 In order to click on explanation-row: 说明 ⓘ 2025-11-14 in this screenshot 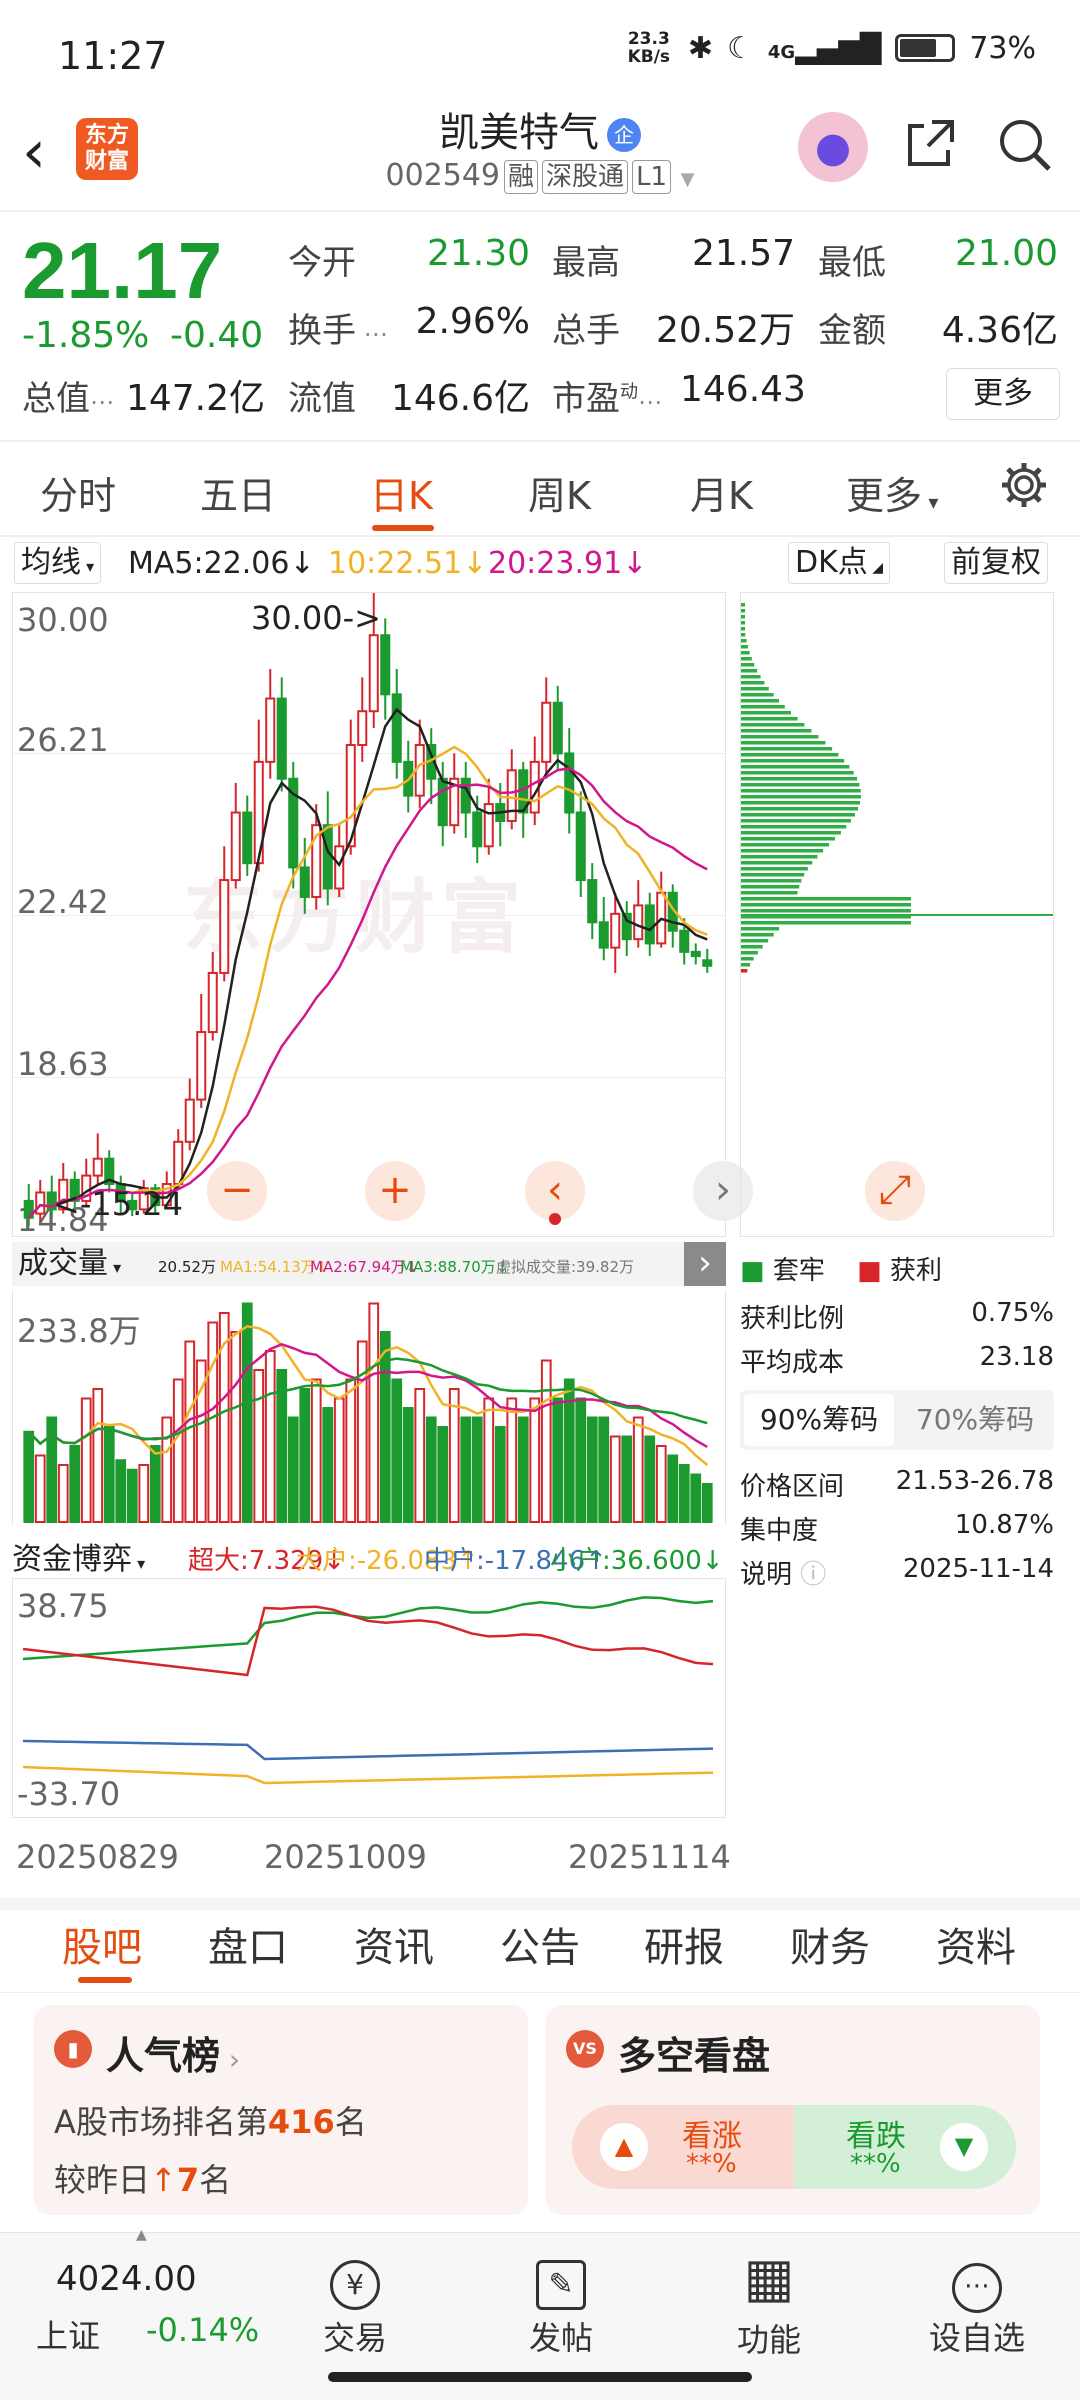, I will do `click(897, 1572)`.